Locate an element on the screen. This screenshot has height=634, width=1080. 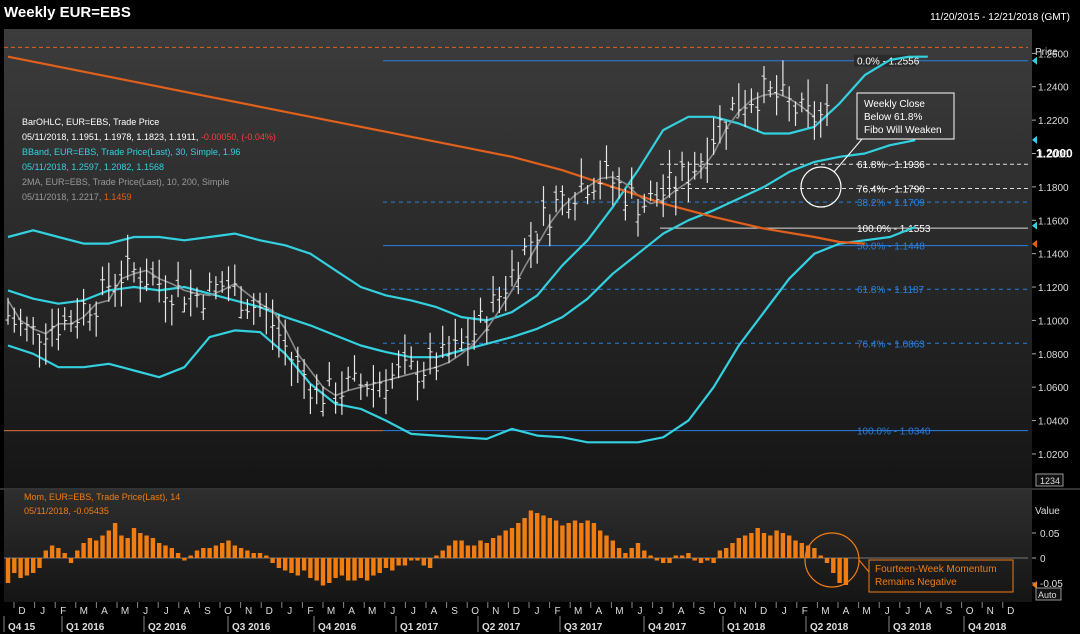
fibo-label: 76.4% - 1.0863 is located at coordinates (891, 344).